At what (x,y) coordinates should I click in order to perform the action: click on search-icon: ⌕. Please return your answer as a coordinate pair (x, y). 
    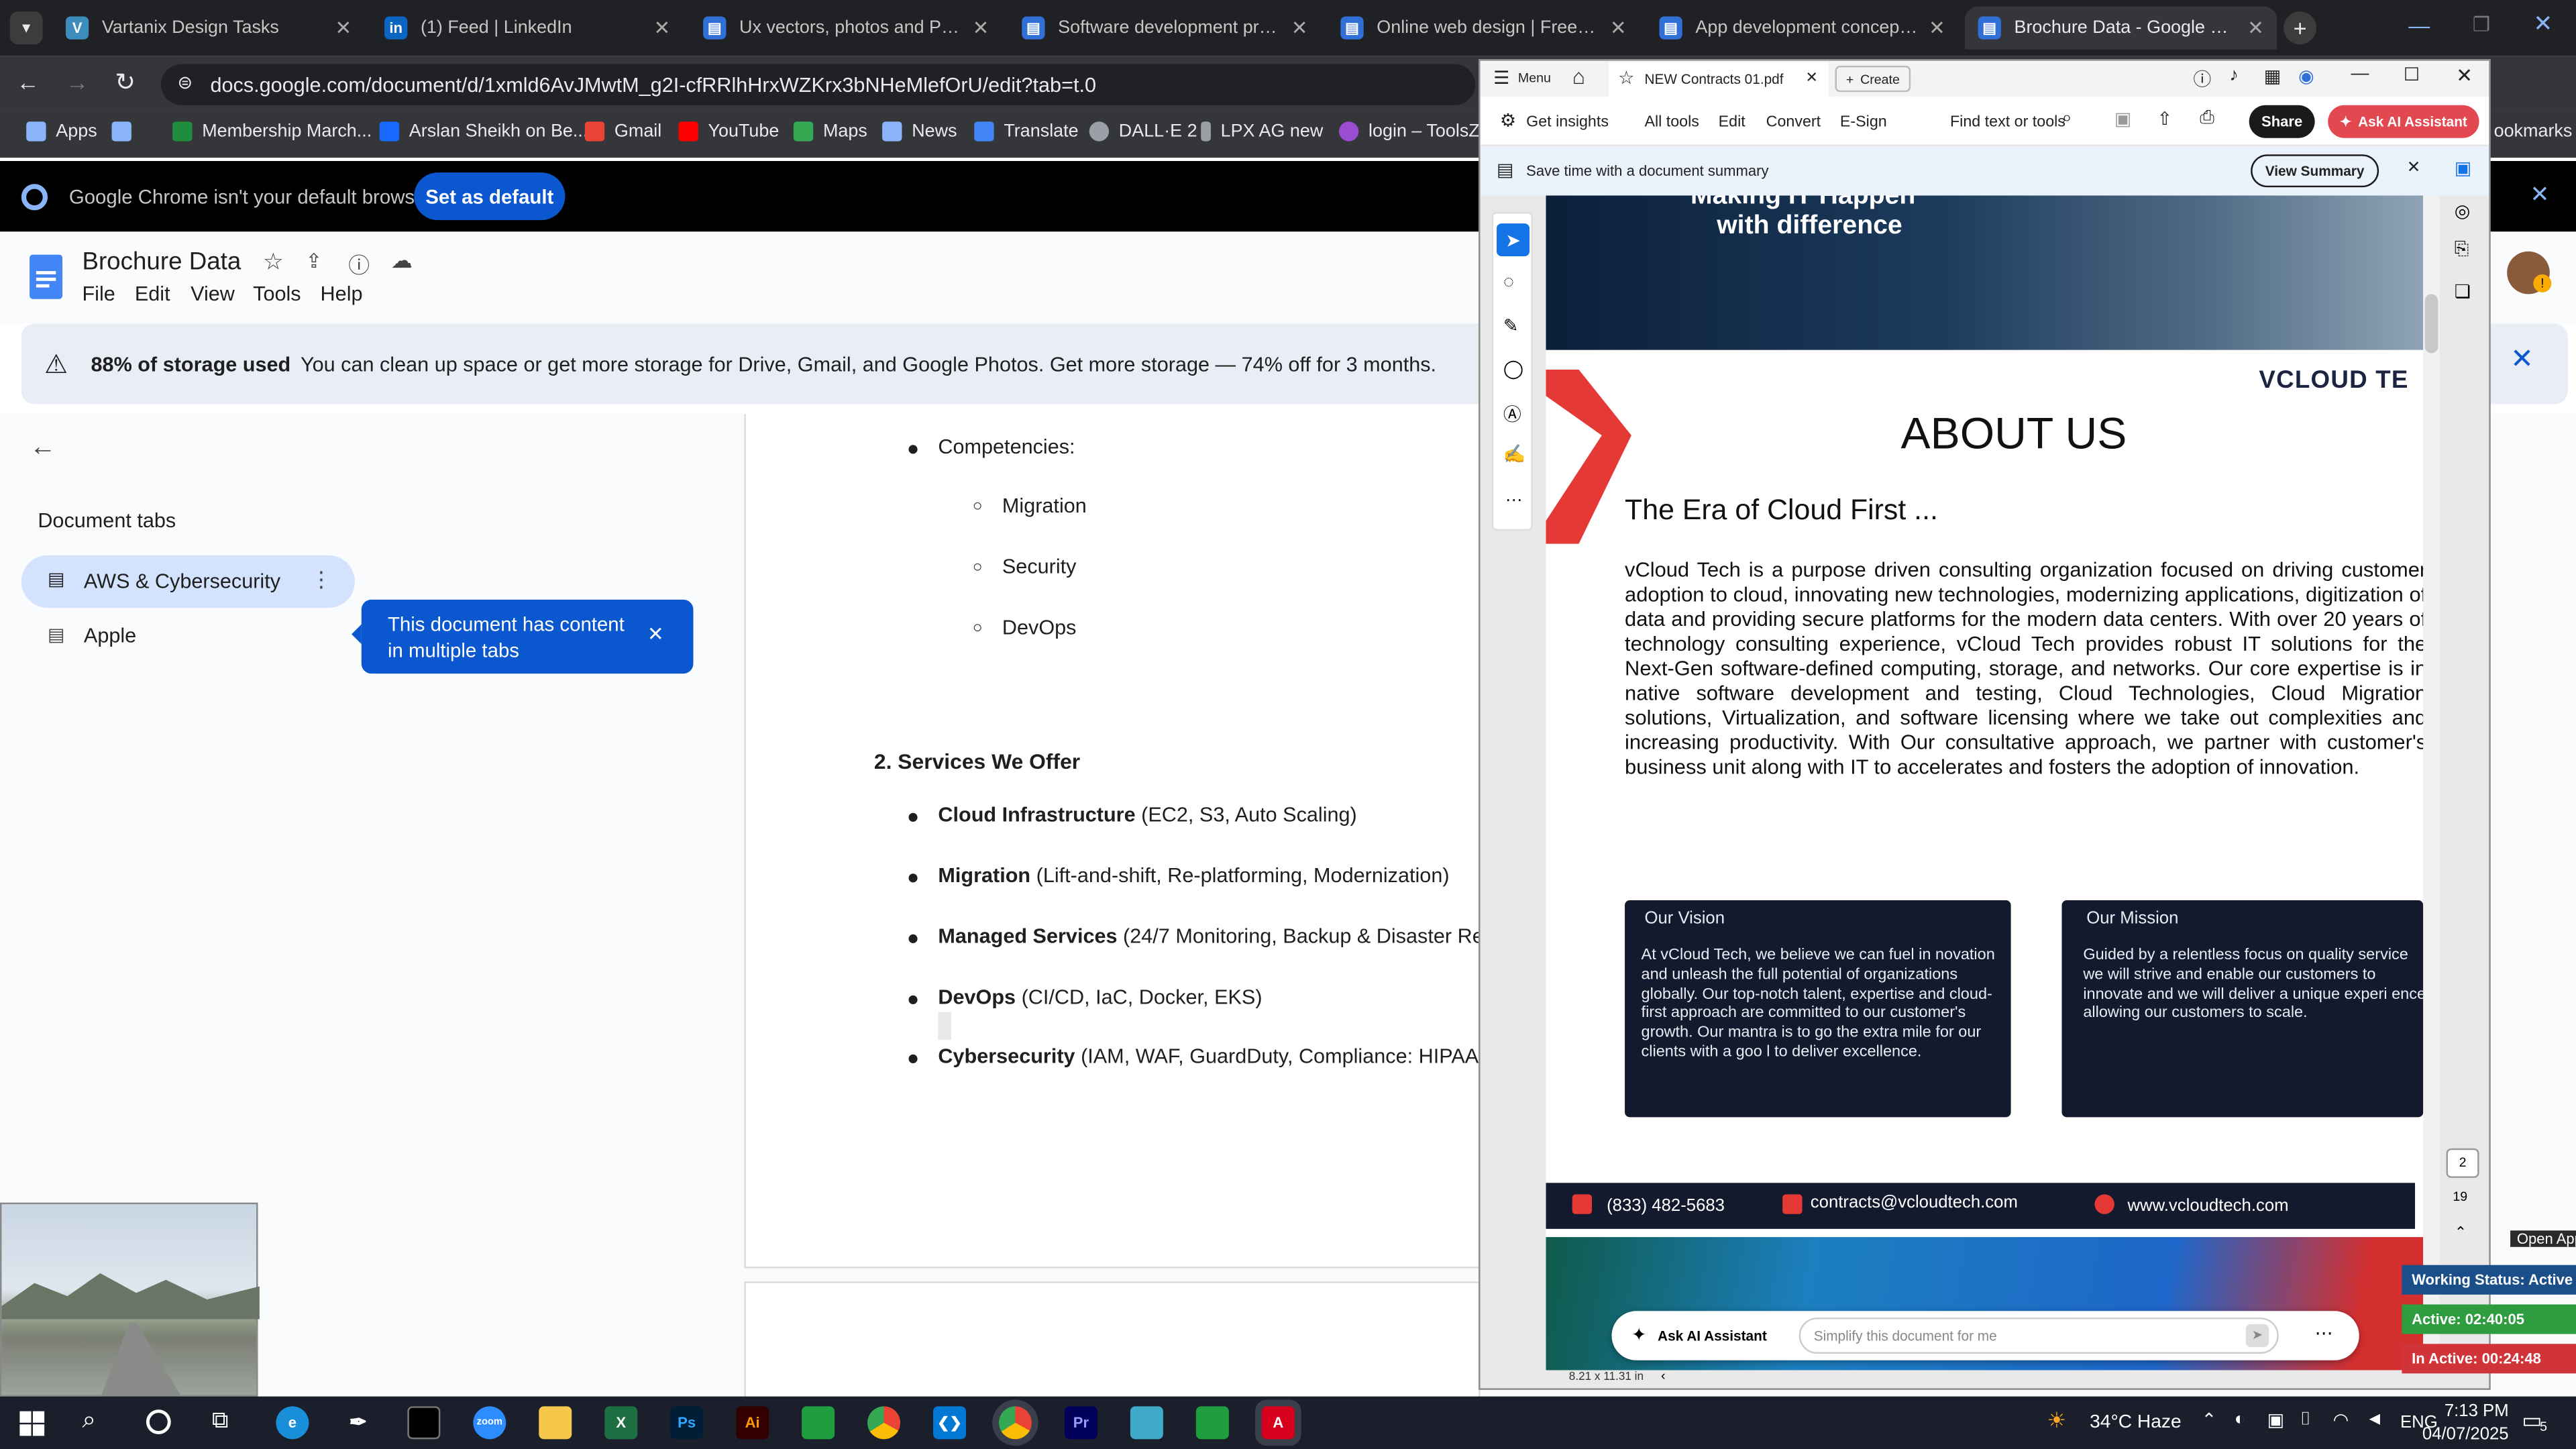
    Looking at the image, I should click on (2066, 119).